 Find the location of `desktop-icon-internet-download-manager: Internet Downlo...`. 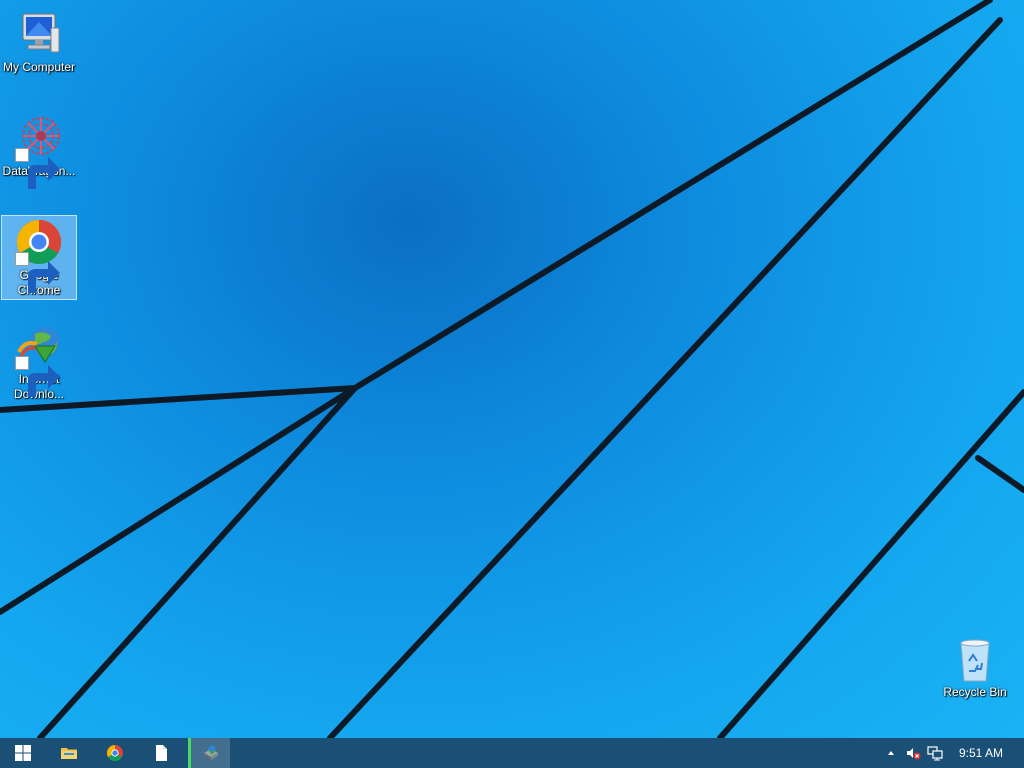

desktop-icon-internet-download-manager: Internet Downlo... is located at coordinates (39, 361).